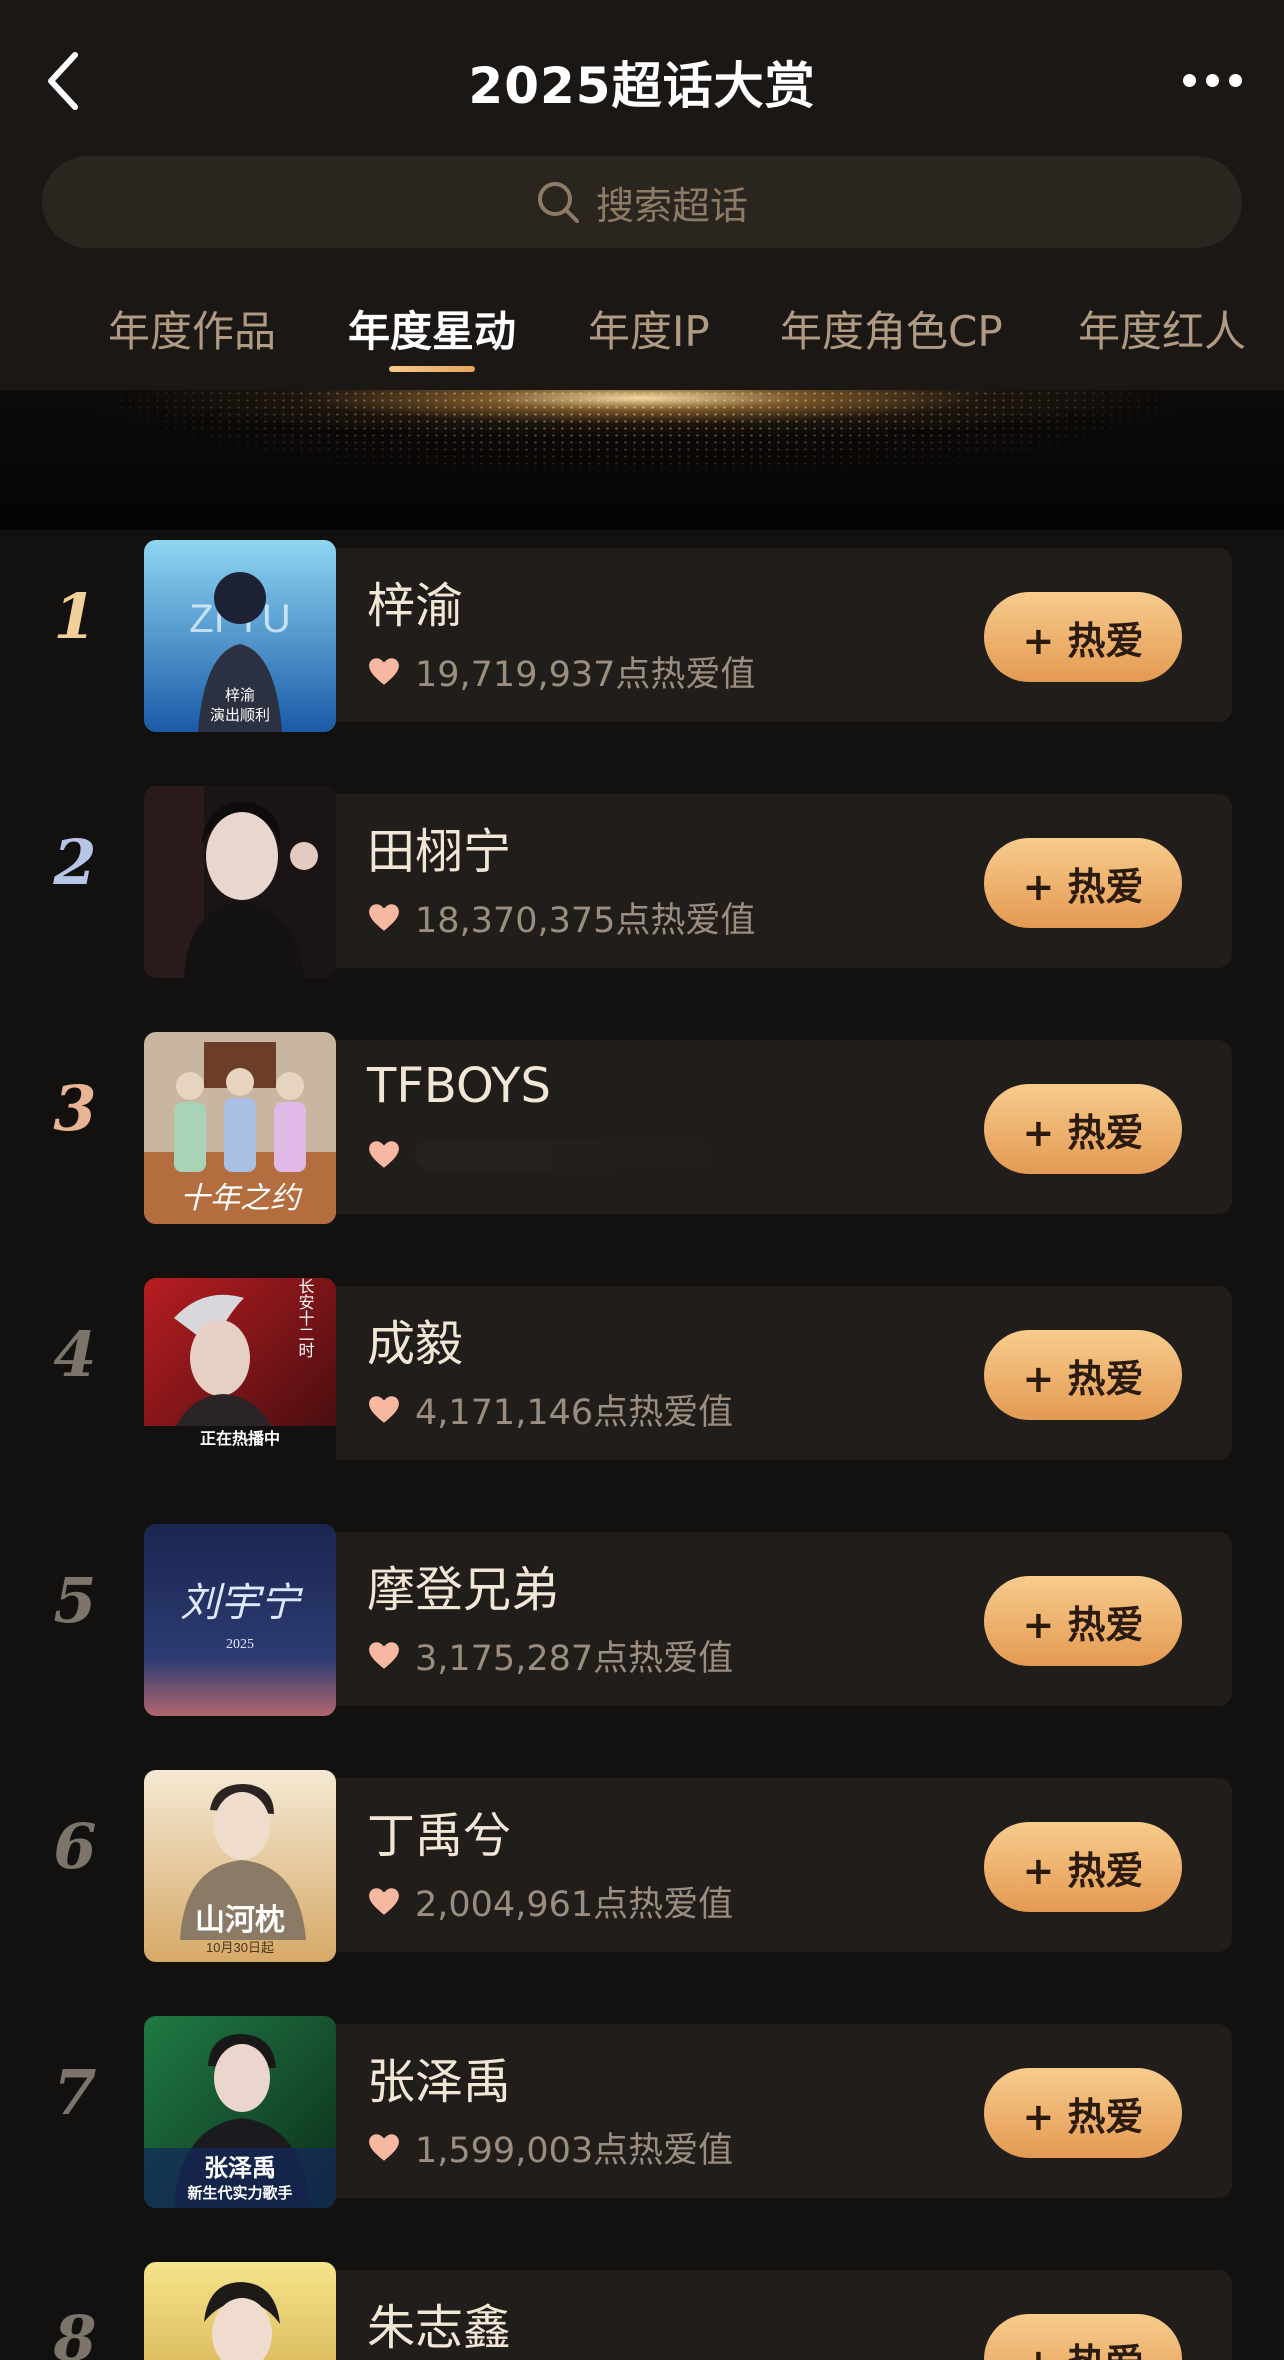  I want to click on sparkle-decoration, so click(642, 460).